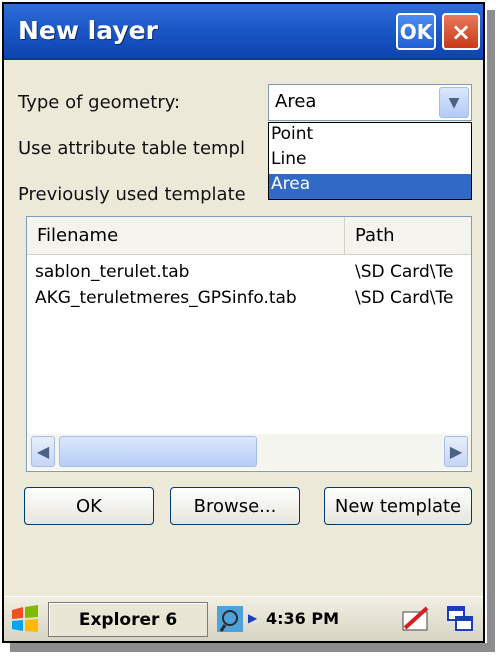 This screenshot has width=499, height=660. I want to click on start-windows-flag-icon, so click(25, 619).